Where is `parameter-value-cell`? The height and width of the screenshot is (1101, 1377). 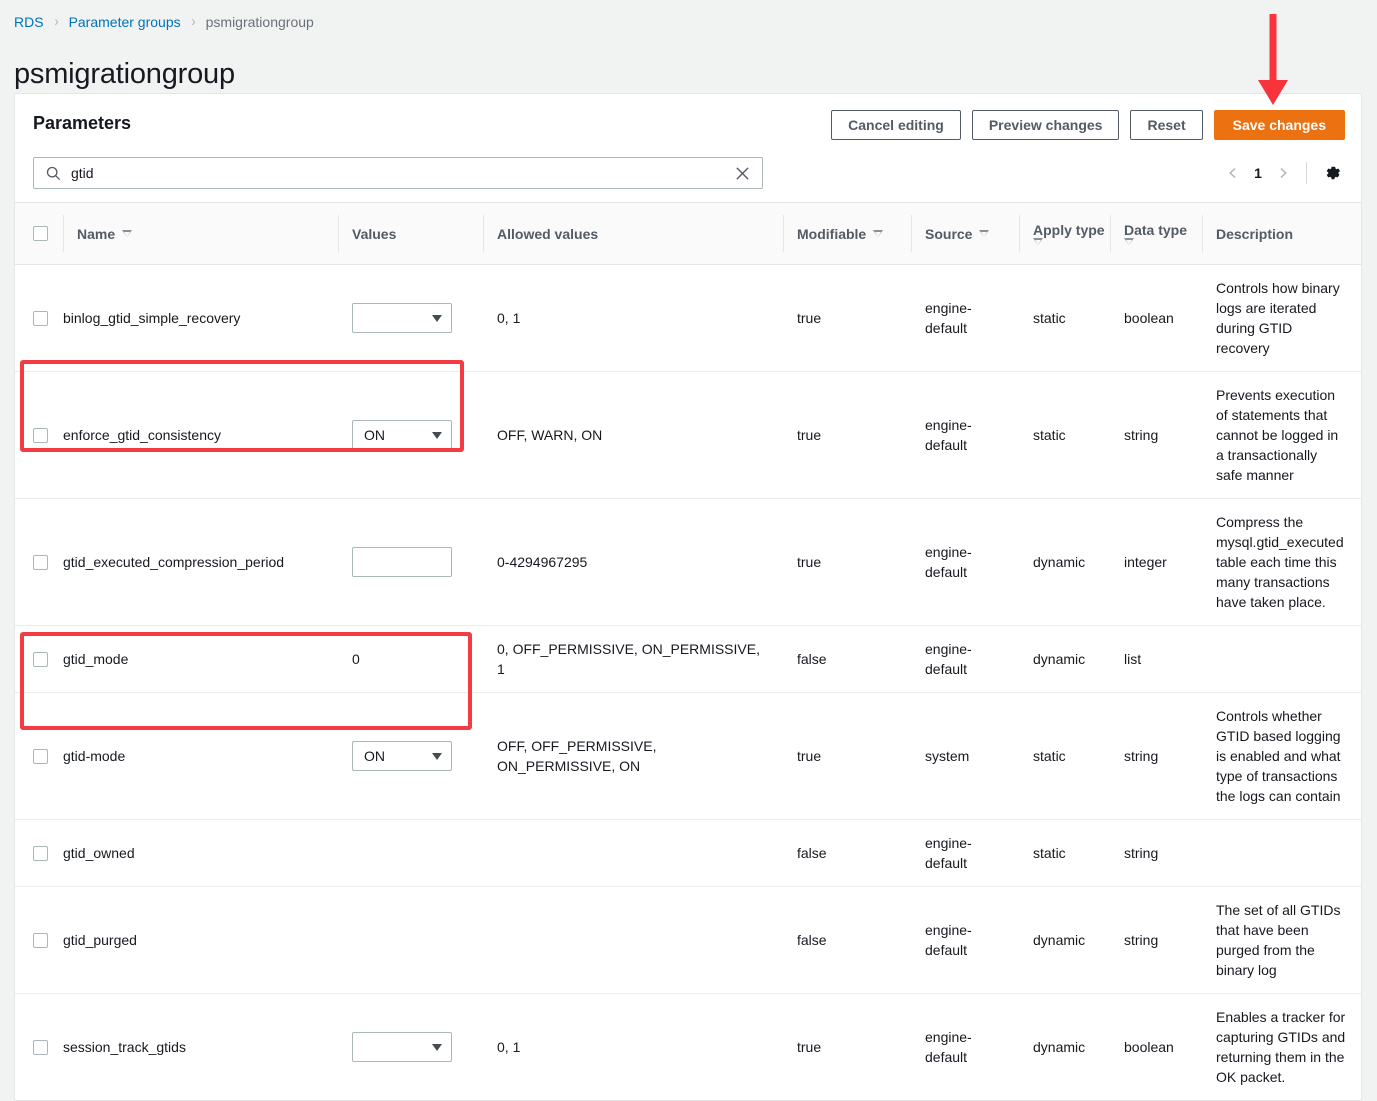 parameter-value-cell is located at coordinates (410, 1047).